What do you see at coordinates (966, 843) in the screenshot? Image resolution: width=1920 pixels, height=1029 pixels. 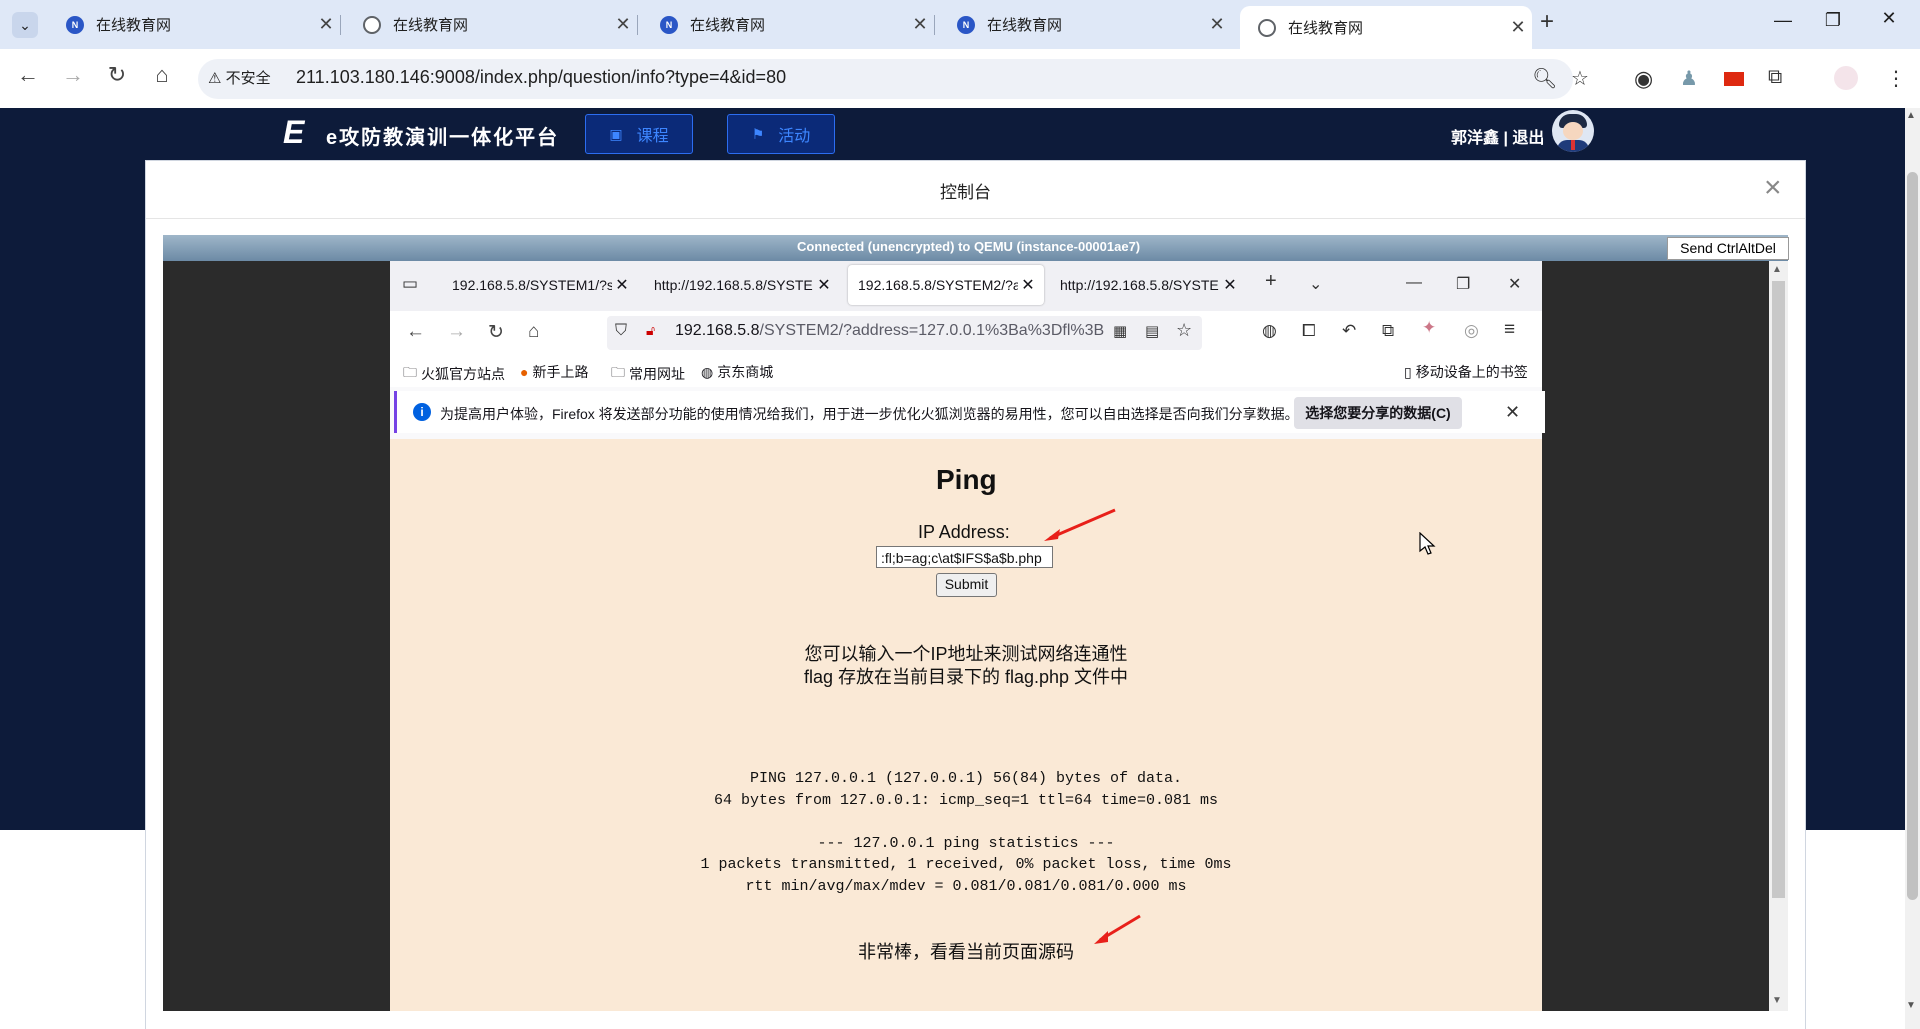 I see `ping-output-line: --- 127.0.0.1 ping statistics ---` at bounding box center [966, 843].